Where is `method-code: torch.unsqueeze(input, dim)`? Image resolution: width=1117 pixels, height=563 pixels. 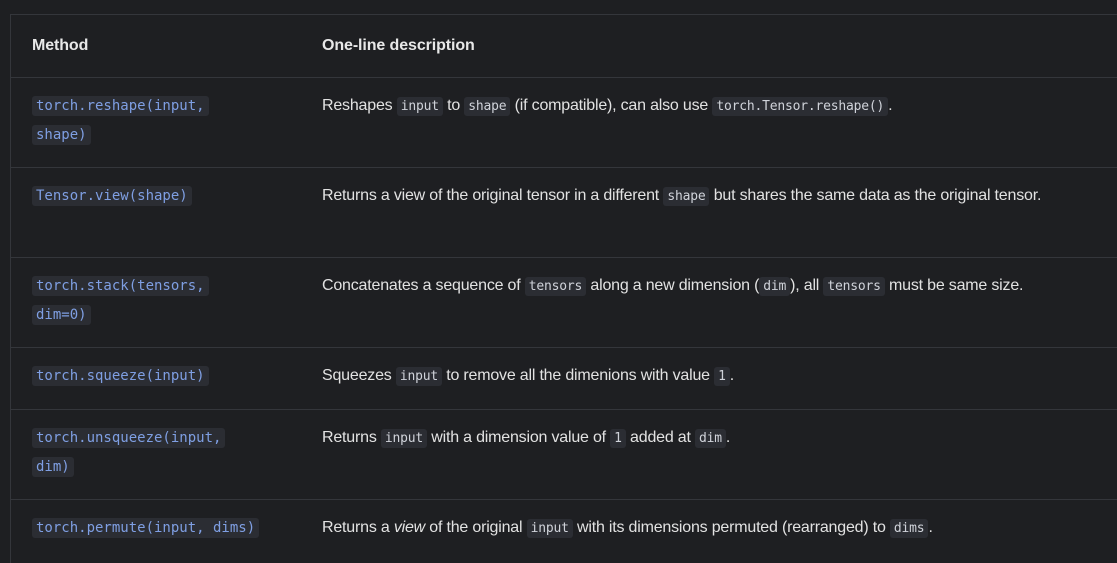
method-code: torch.unsqueeze(input, dim) is located at coordinates (147, 453).